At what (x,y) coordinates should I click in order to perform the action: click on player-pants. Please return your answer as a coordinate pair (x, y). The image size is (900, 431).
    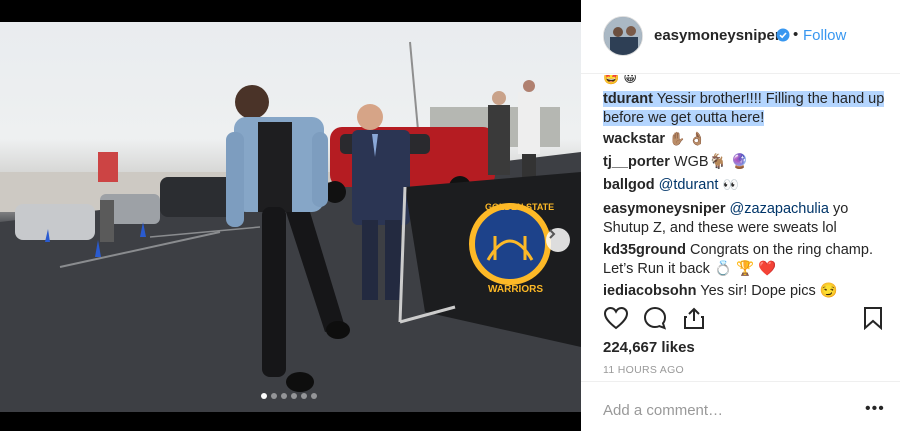
    Looking at the image, I should click on (274, 292).